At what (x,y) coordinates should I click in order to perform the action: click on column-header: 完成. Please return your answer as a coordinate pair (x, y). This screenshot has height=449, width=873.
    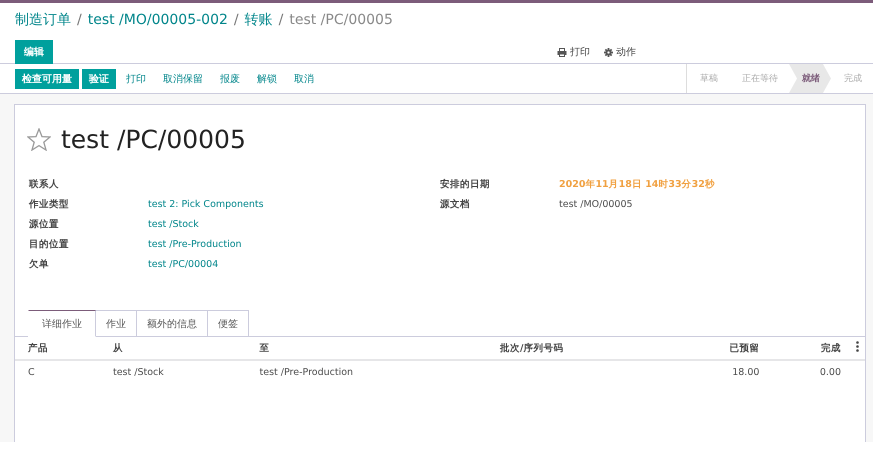
    Looking at the image, I should click on (808, 348).